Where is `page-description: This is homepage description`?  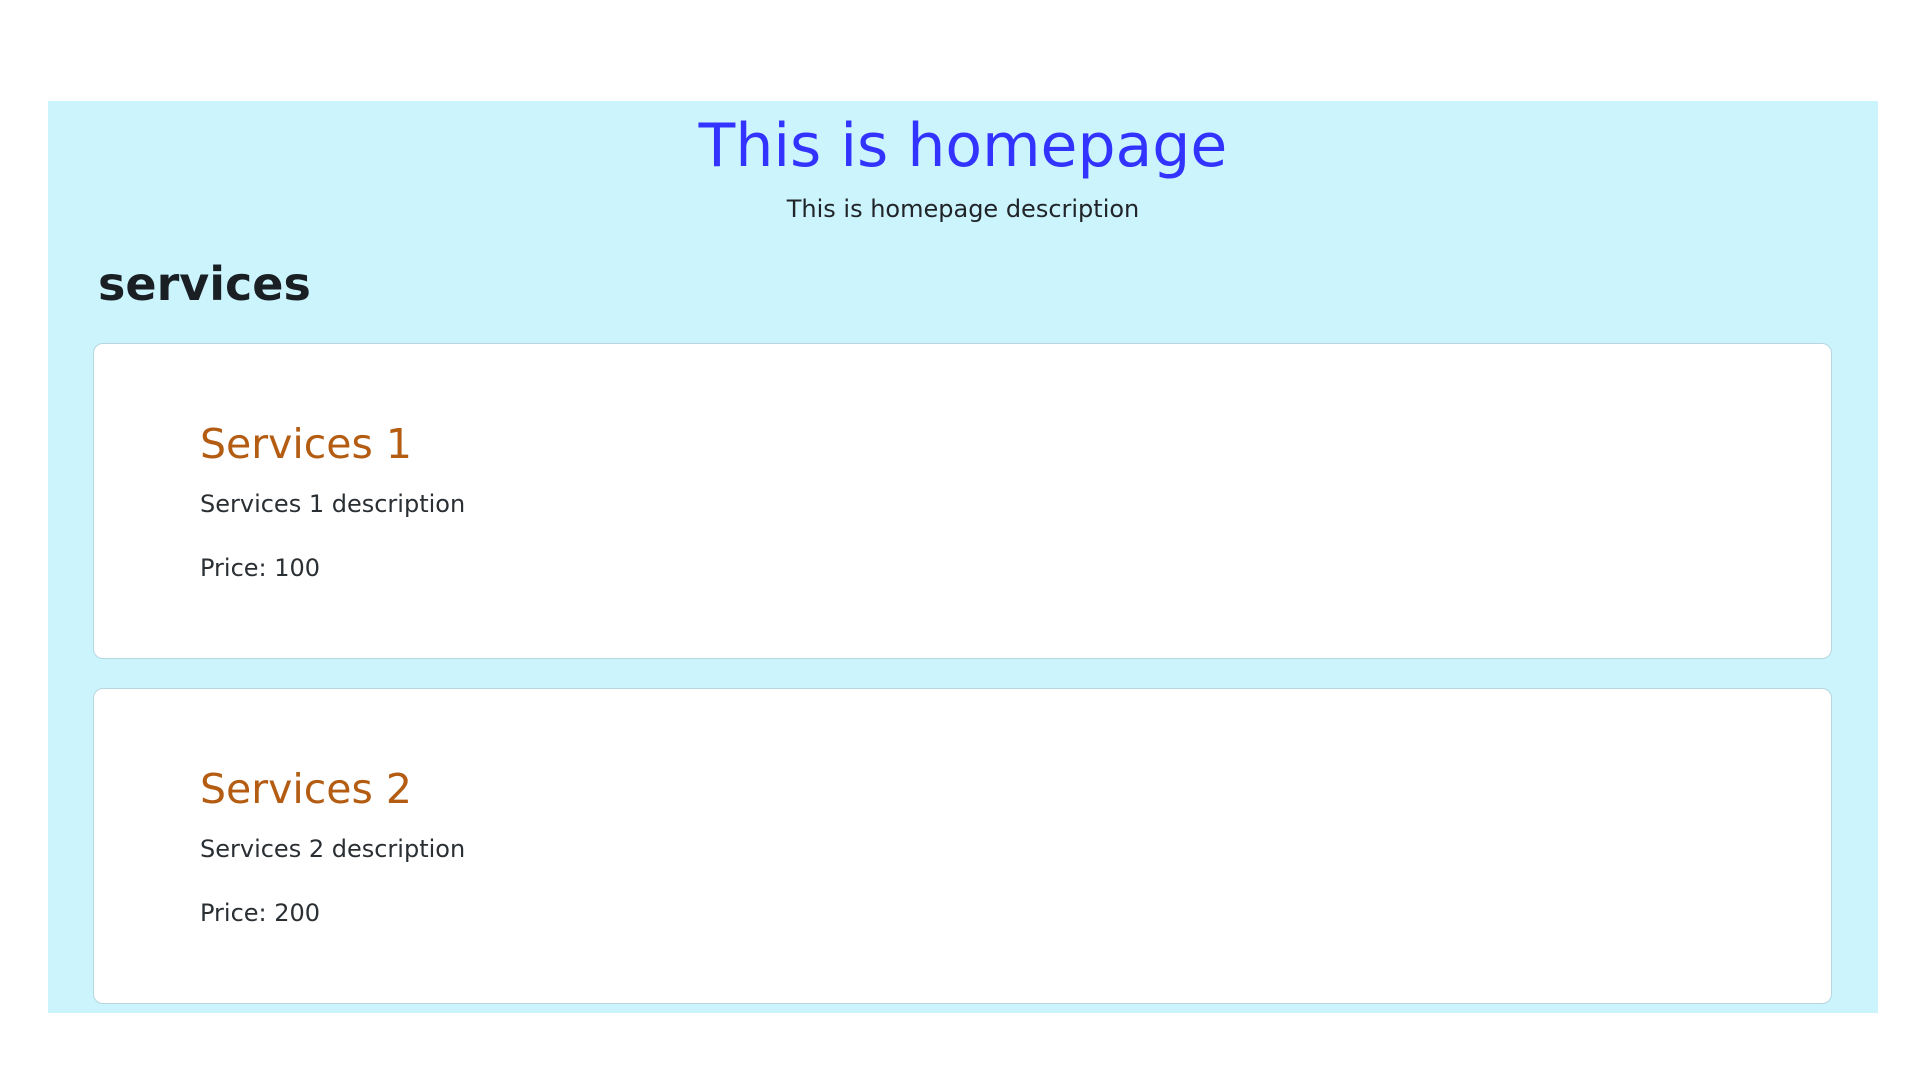
page-description: This is homepage description is located at coordinates (963, 209).